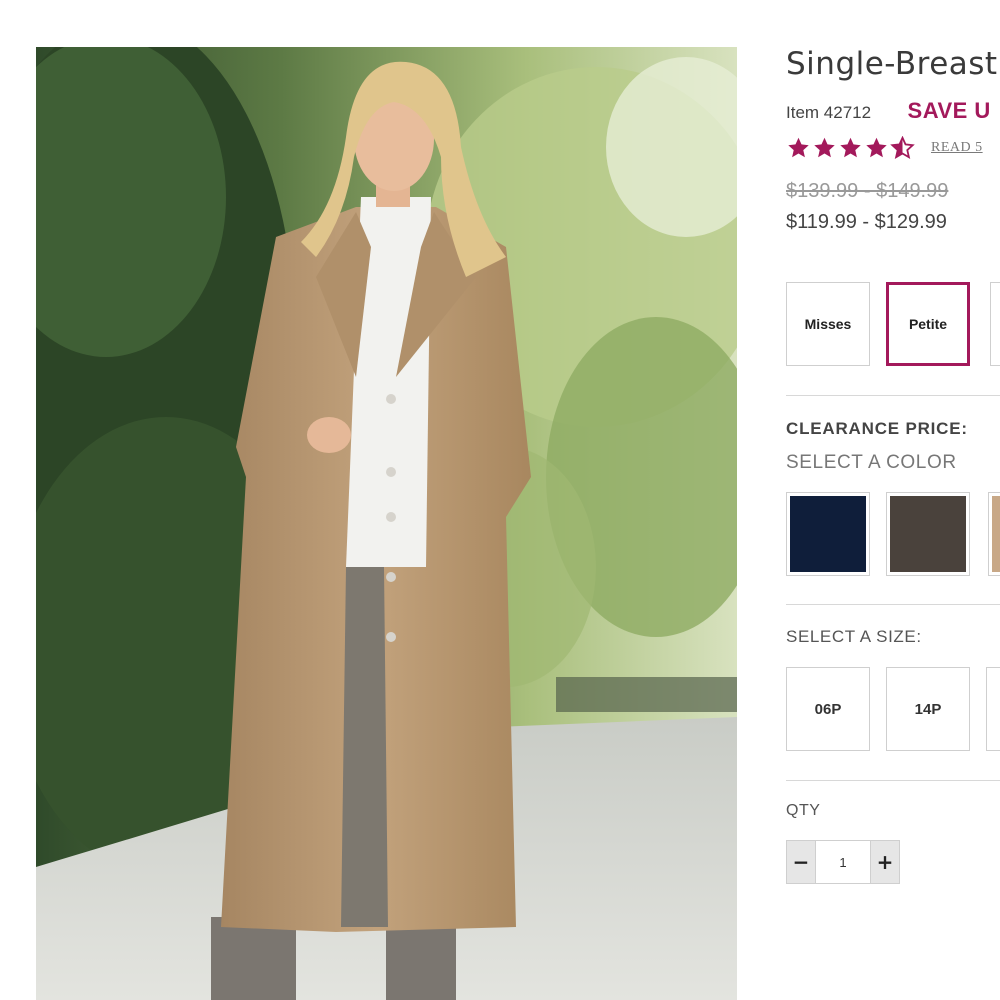 This screenshot has height=1000, width=1000. I want to click on fit-option-more, so click(995, 324).